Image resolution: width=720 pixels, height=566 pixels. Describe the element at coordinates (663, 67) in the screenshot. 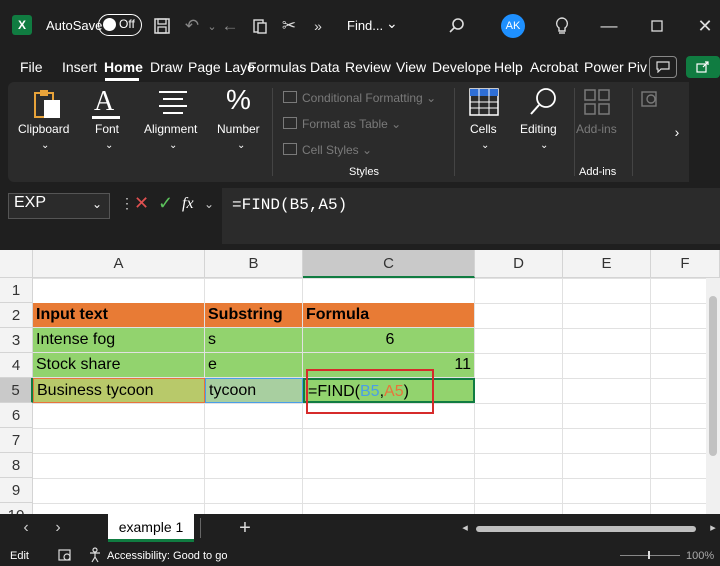

I see `comments-icon` at that location.